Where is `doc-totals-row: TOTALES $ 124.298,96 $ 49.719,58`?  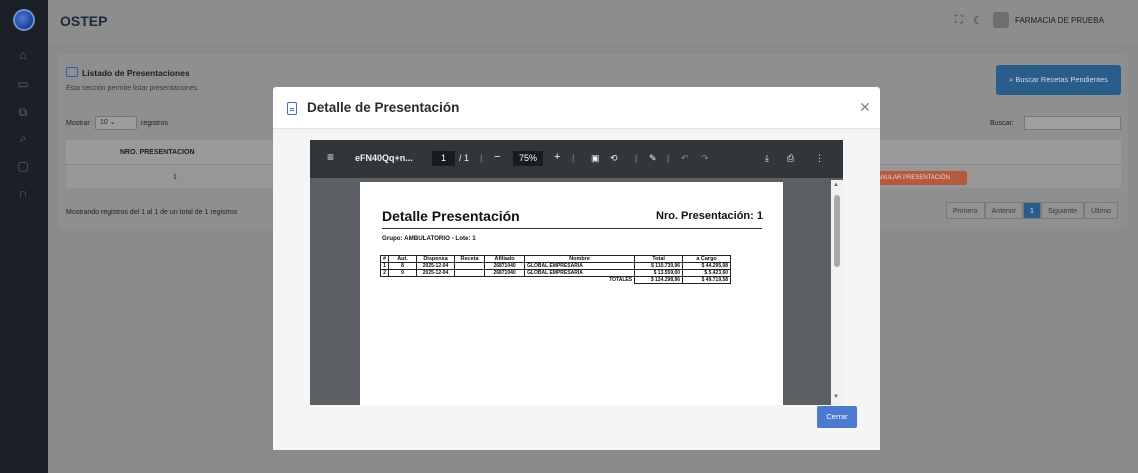
doc-totals-row: TOTALES $ 124.298,96 $ 49.719,58 is located at coordinates (556, 280).